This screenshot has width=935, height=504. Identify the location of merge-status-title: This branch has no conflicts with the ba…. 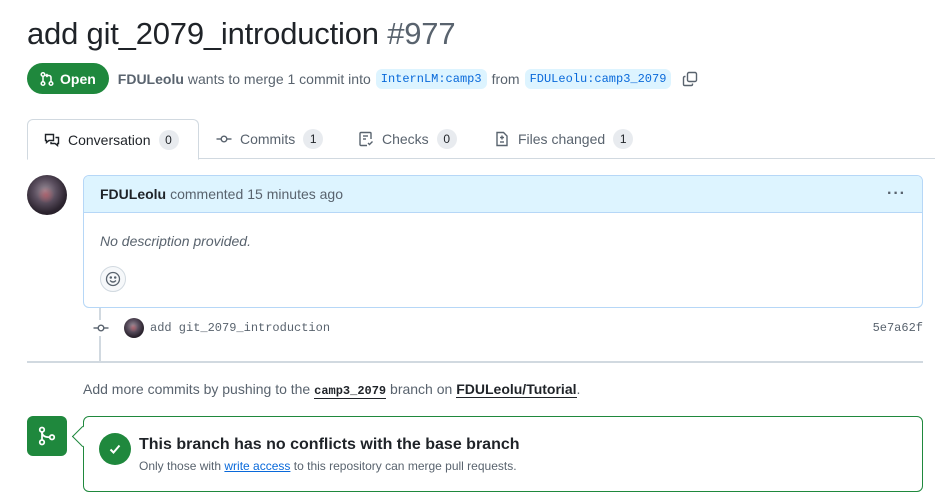
(329, 444).